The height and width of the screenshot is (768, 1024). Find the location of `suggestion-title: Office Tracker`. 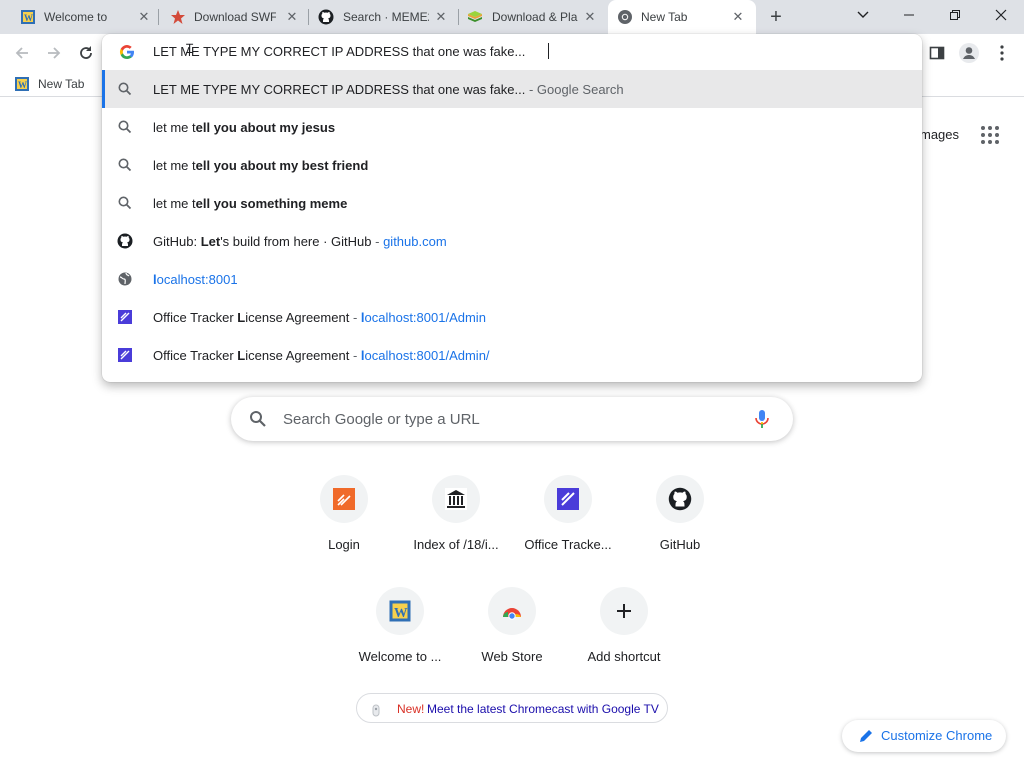

suggestion-title: Office Tracker is located at coordinates (195, 355).